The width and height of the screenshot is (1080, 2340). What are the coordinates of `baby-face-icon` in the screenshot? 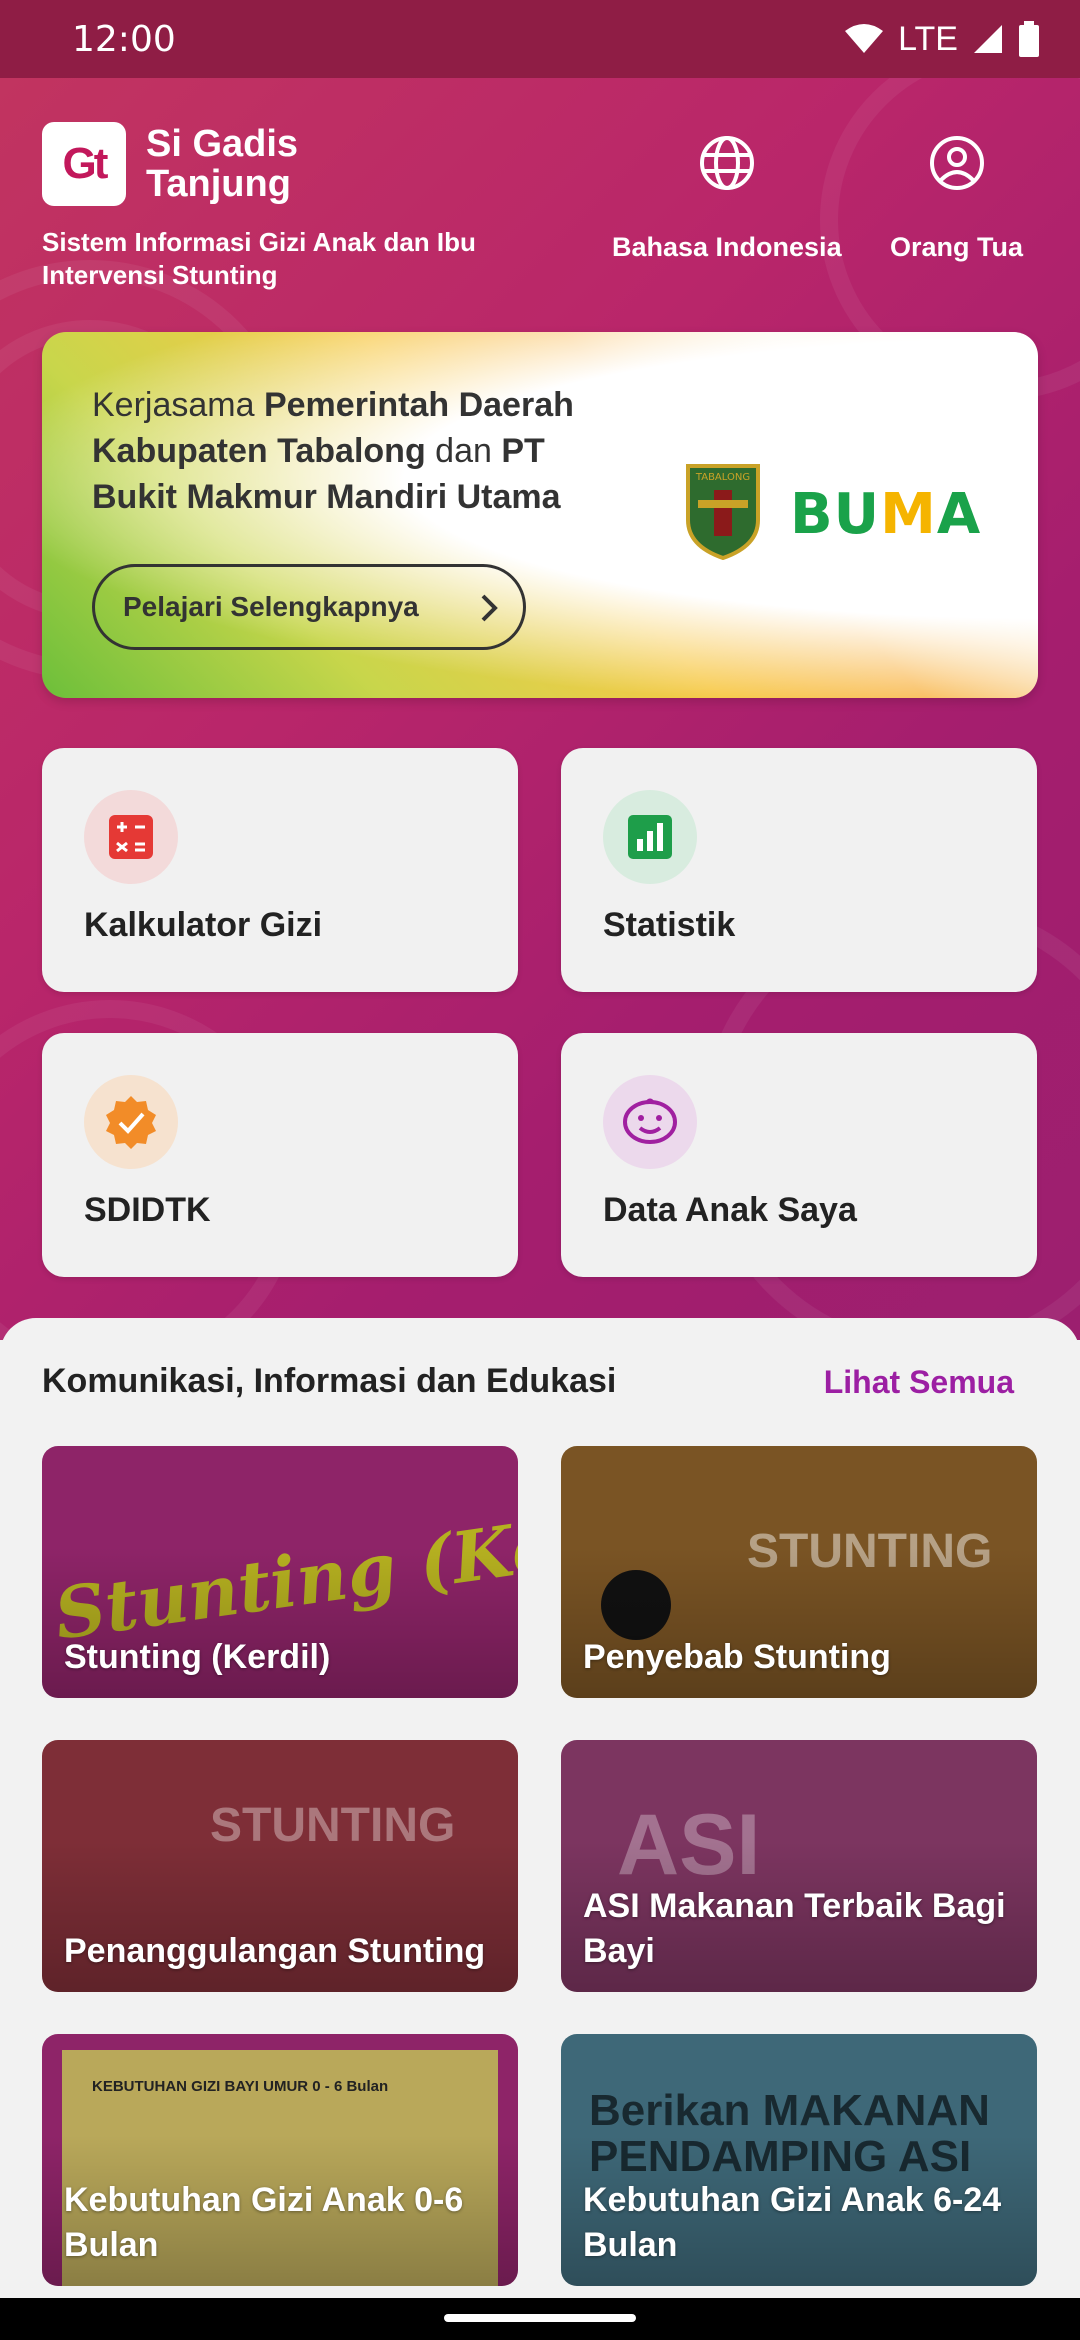 It's located at (650, 1121).